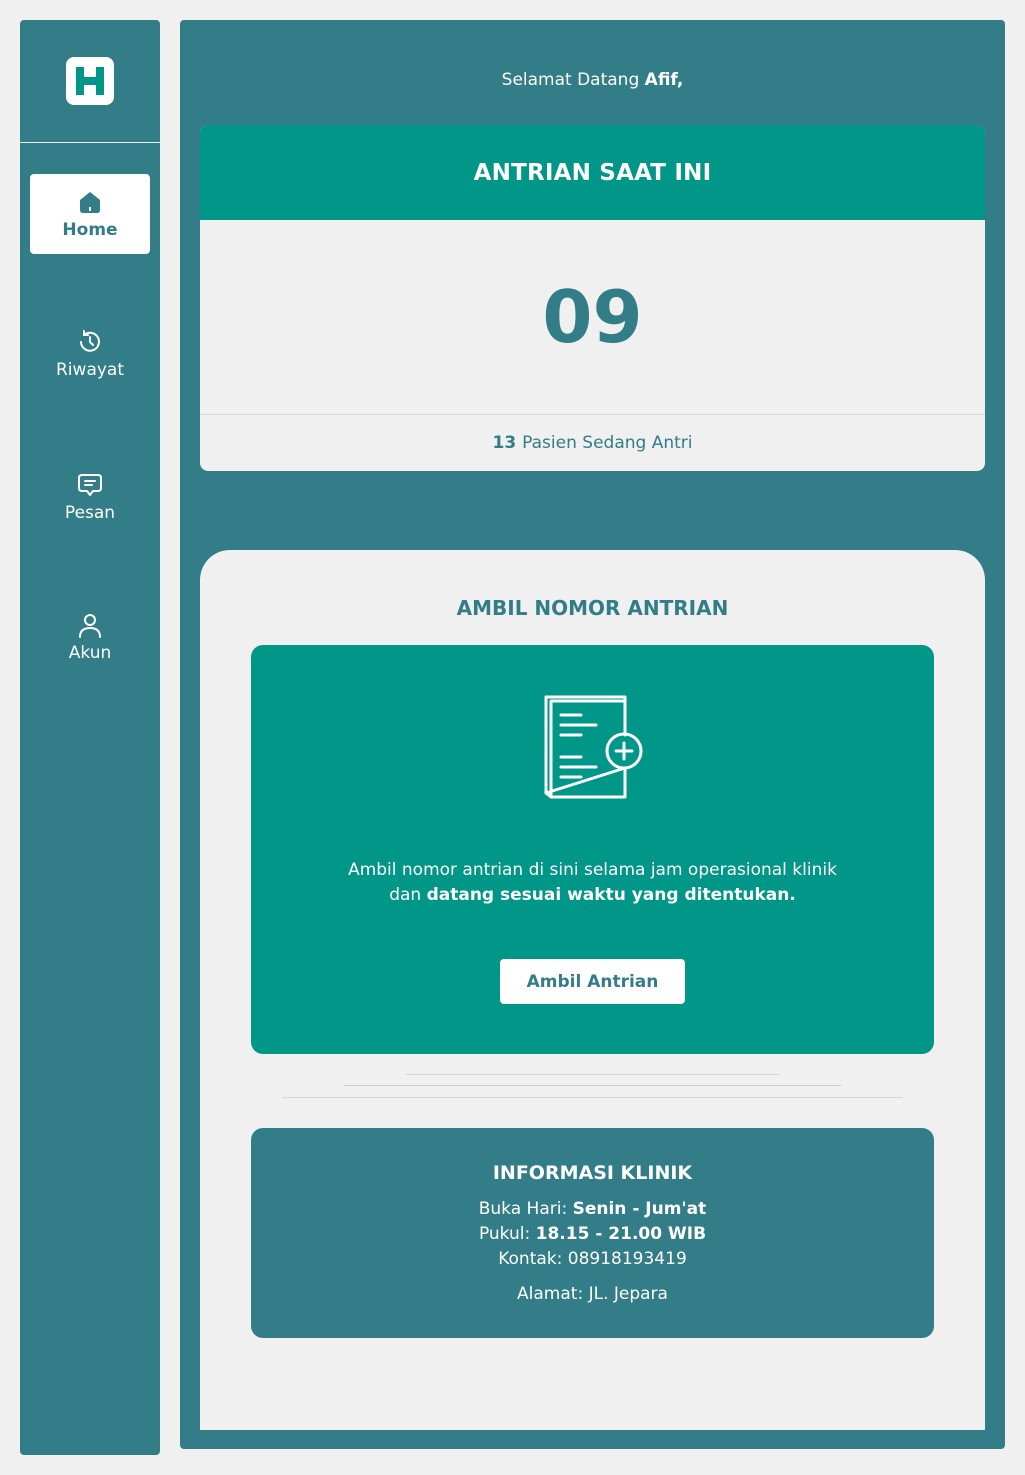 The width and height of the screenshot is (1025, 1475). Describe the element at coordinates (594, 749) in the screenshot. I see `document-add-icon` at that location.